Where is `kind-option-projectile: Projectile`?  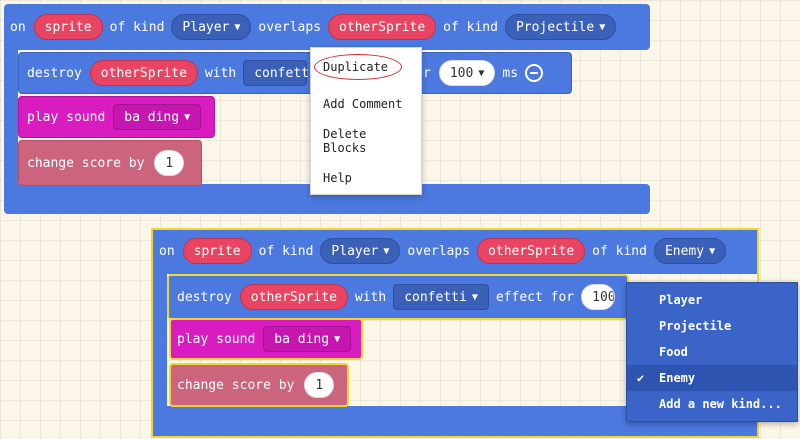 kind-option-projectile: Projectile is located at coordinates (712, 326).